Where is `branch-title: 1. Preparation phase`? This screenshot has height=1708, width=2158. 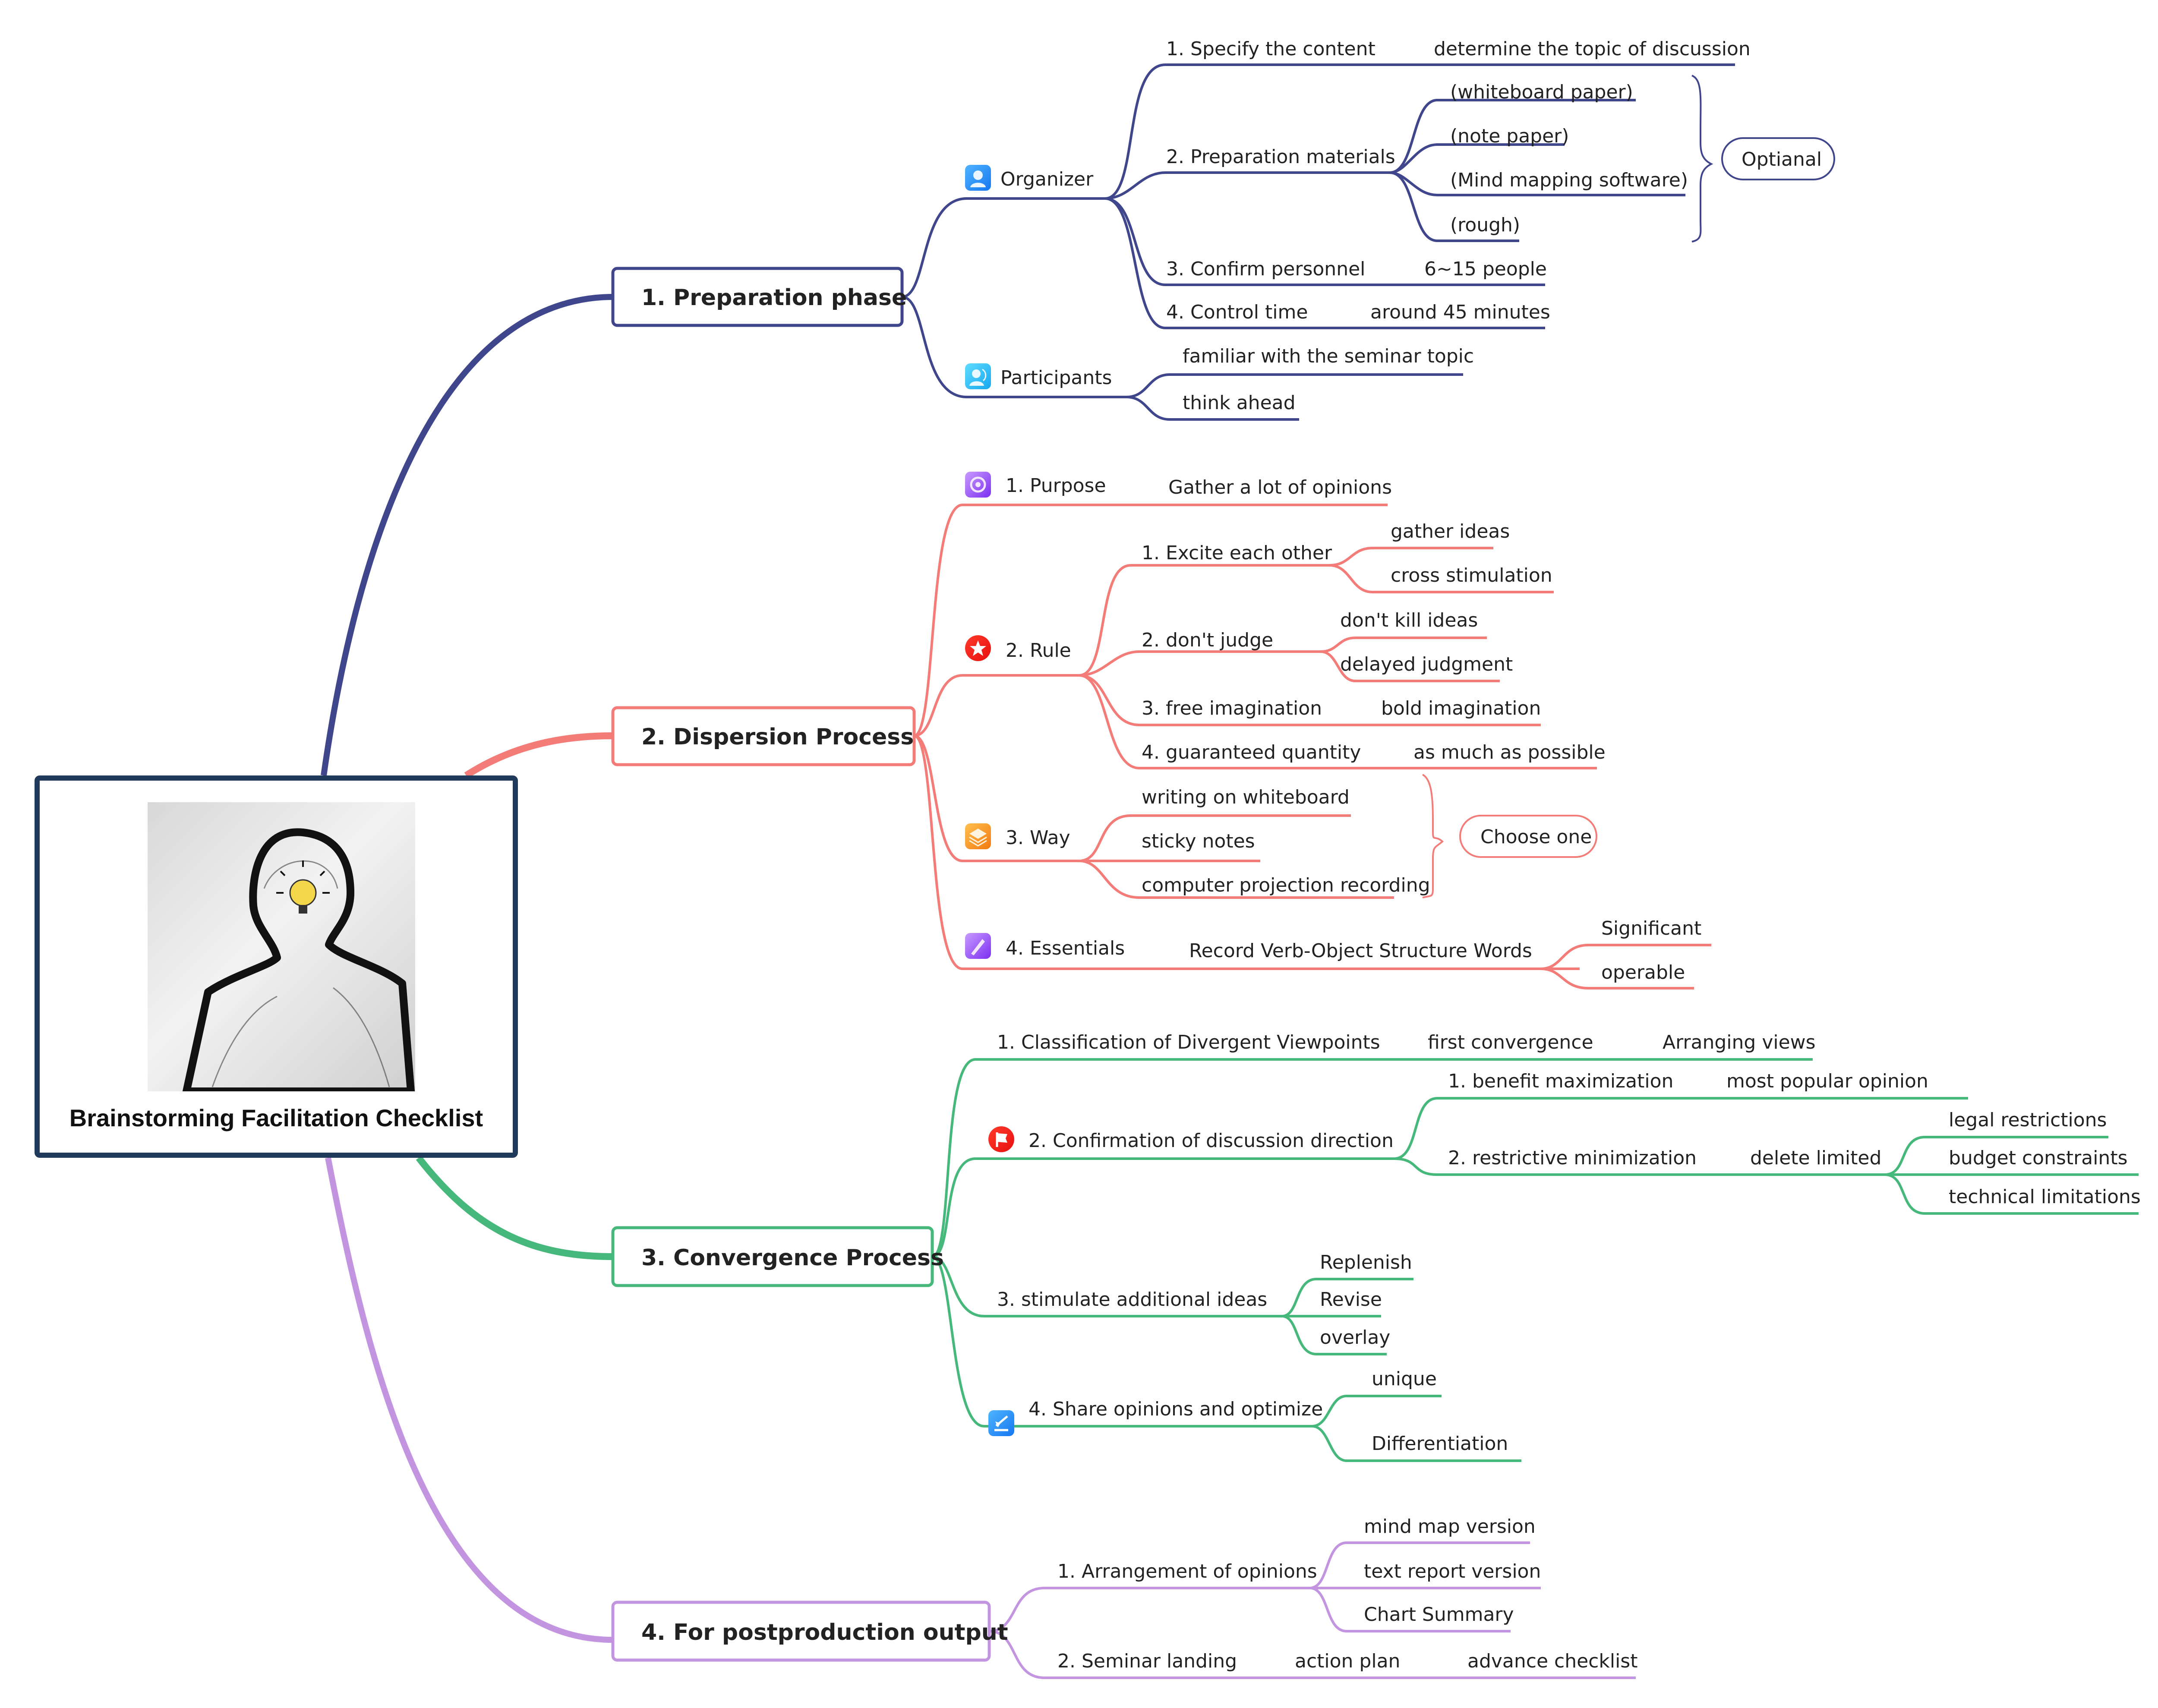
branch-title: 1. Preparation phase is located at coordinates (774, 298).